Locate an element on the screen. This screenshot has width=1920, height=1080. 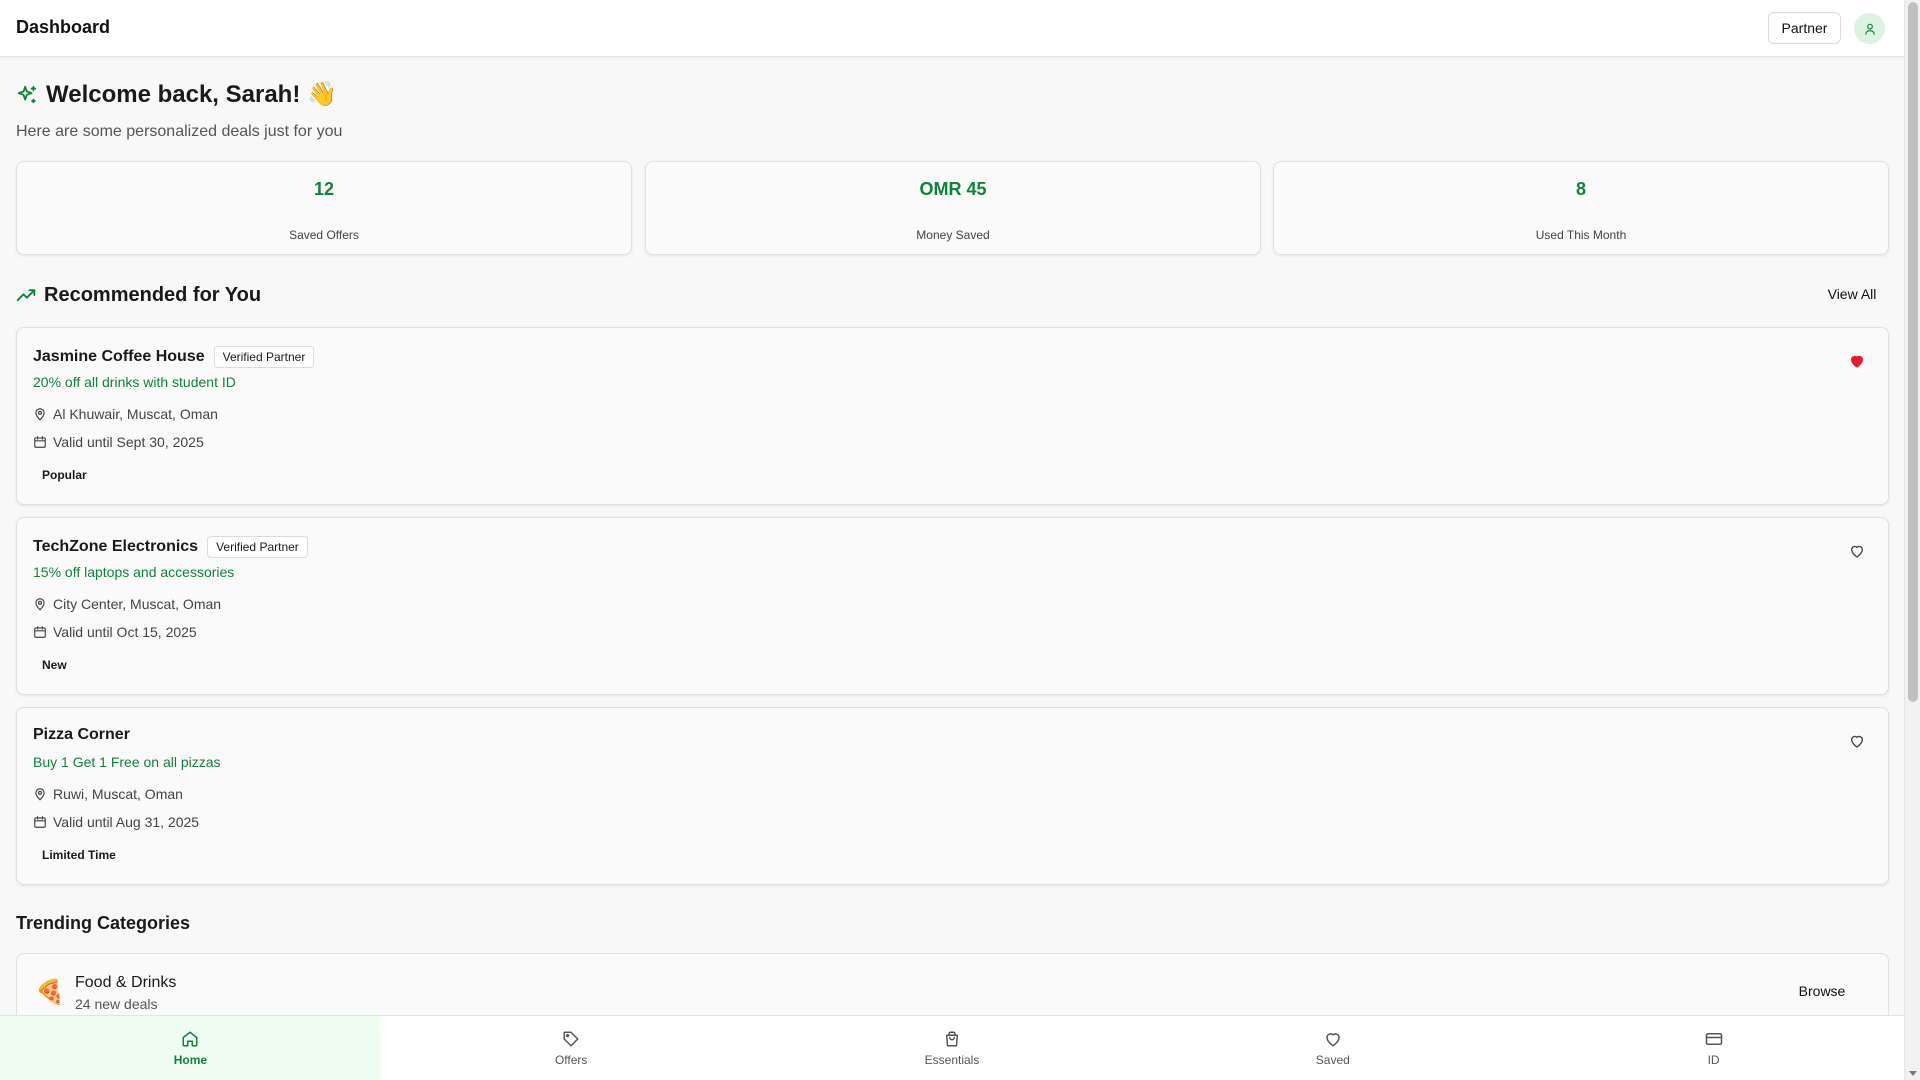
tag-icon is located at coordinates (571, 1038).